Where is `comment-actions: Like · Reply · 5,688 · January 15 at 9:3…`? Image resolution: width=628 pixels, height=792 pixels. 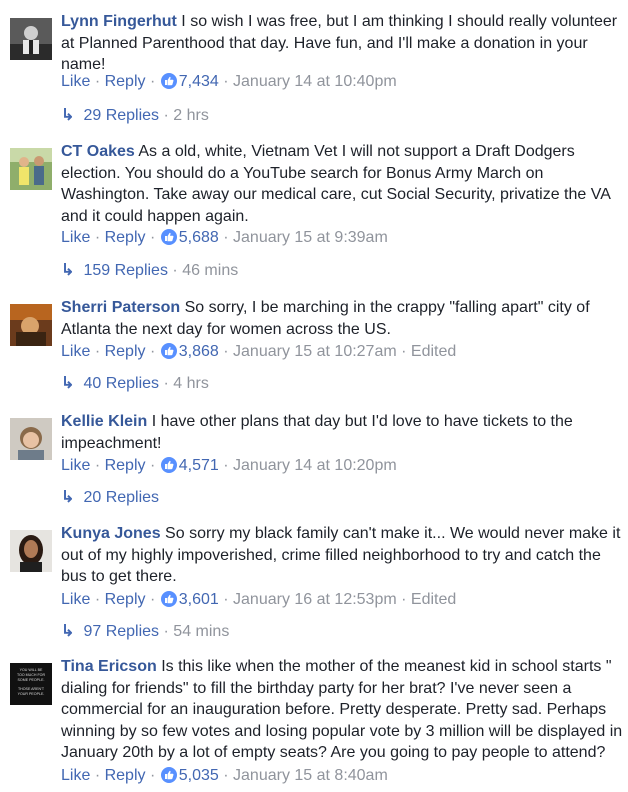 comment-actions: Like · Reply · 5,688 · January 15 at 9:3… is located at coordinates (224, 238).